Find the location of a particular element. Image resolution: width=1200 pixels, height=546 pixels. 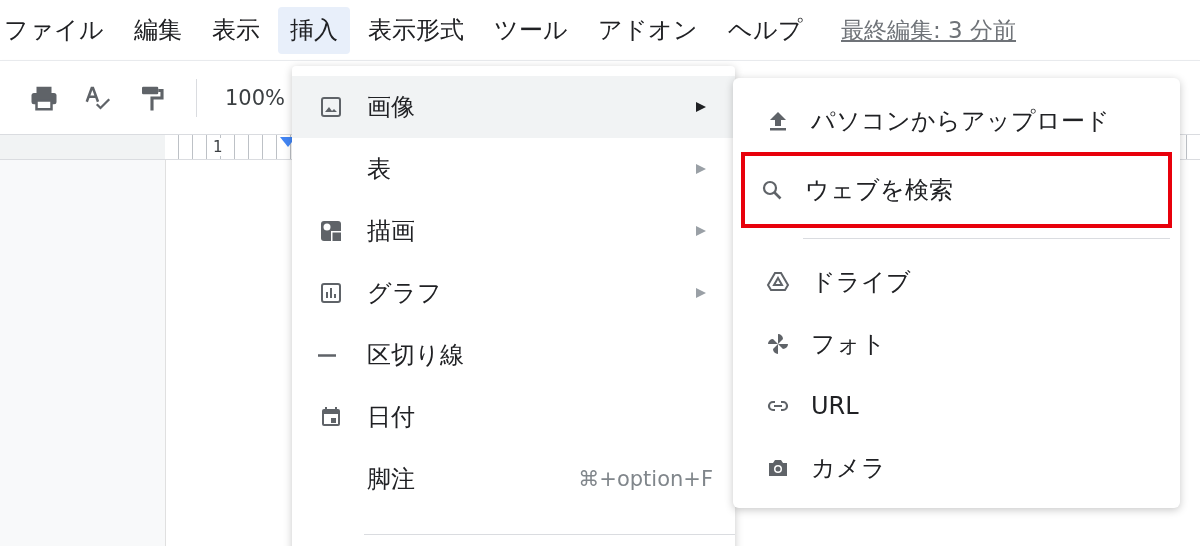

menu-option: URL is located at coordinates (956, 406).